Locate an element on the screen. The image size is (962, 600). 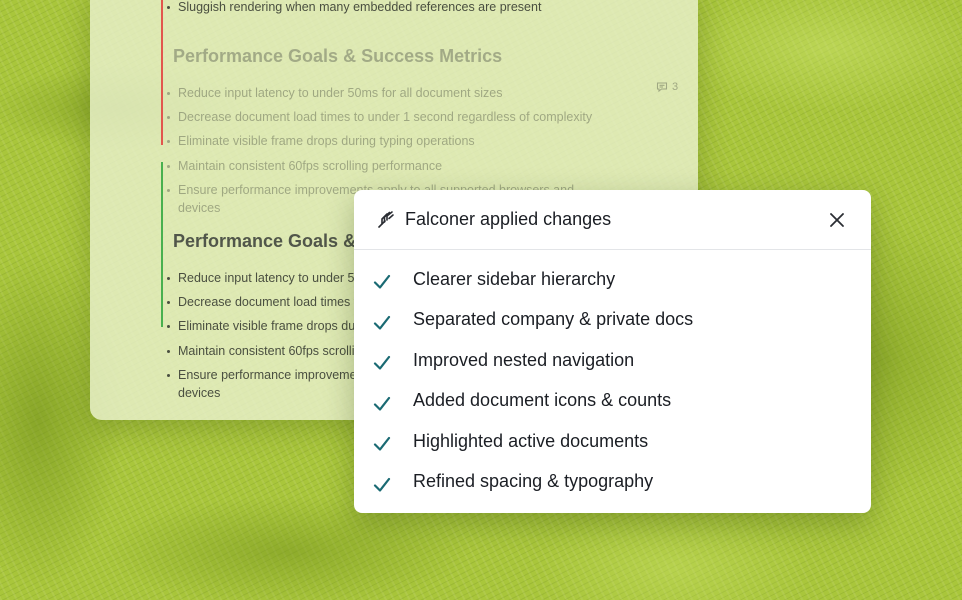
close-button is located at coordinates (837, 220).